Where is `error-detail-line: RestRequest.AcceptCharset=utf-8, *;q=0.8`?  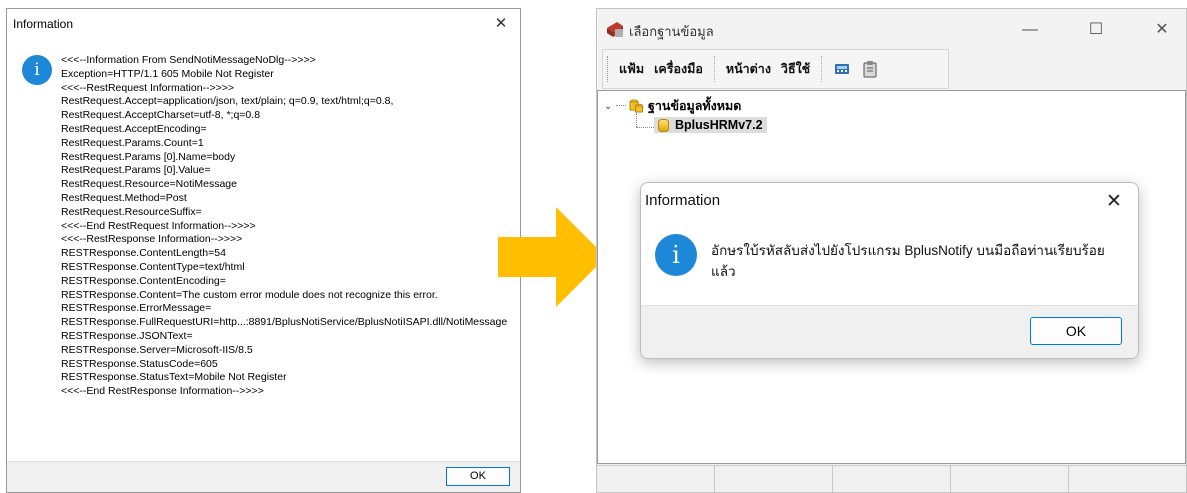
error-detail-line: RestRequest.AcceptCharset=utf-8, *;q=0.8 is located at coordinates (161, 115).